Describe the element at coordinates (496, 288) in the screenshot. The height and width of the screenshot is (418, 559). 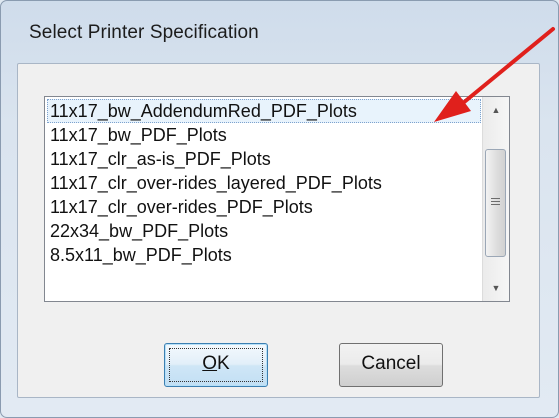
I see `scroll-down-icon: ▼` at that location.